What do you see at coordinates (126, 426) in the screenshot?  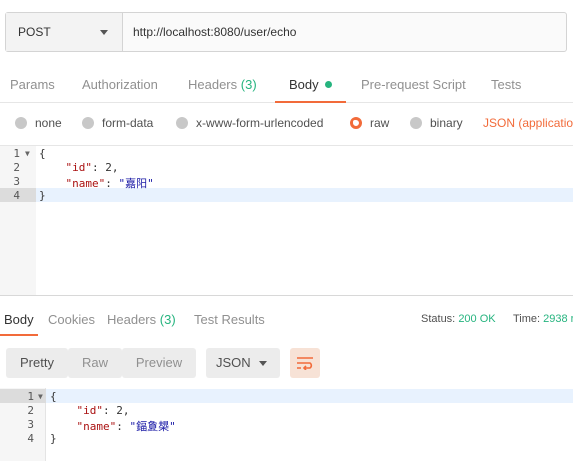 I see `code-line: "name": "鍢夐槼"` at bounding box center [126, 426].